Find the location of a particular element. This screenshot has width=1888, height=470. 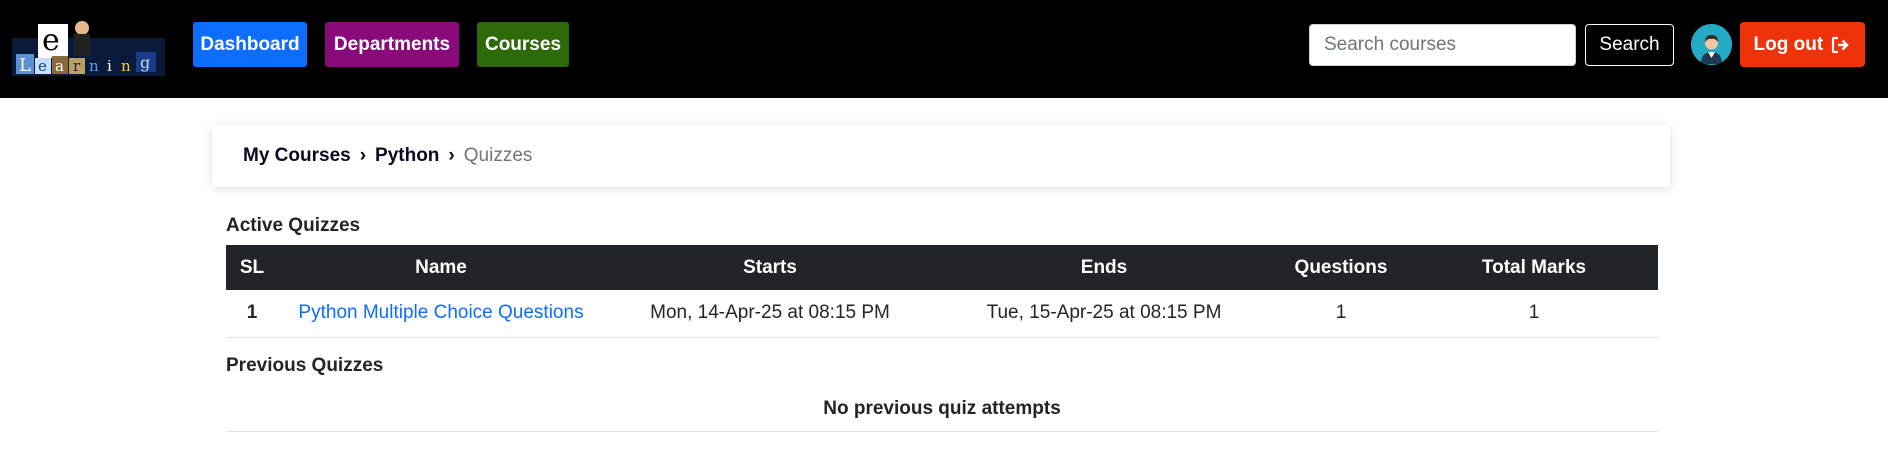

search-button: Search is located at coordinates (1629, 45).